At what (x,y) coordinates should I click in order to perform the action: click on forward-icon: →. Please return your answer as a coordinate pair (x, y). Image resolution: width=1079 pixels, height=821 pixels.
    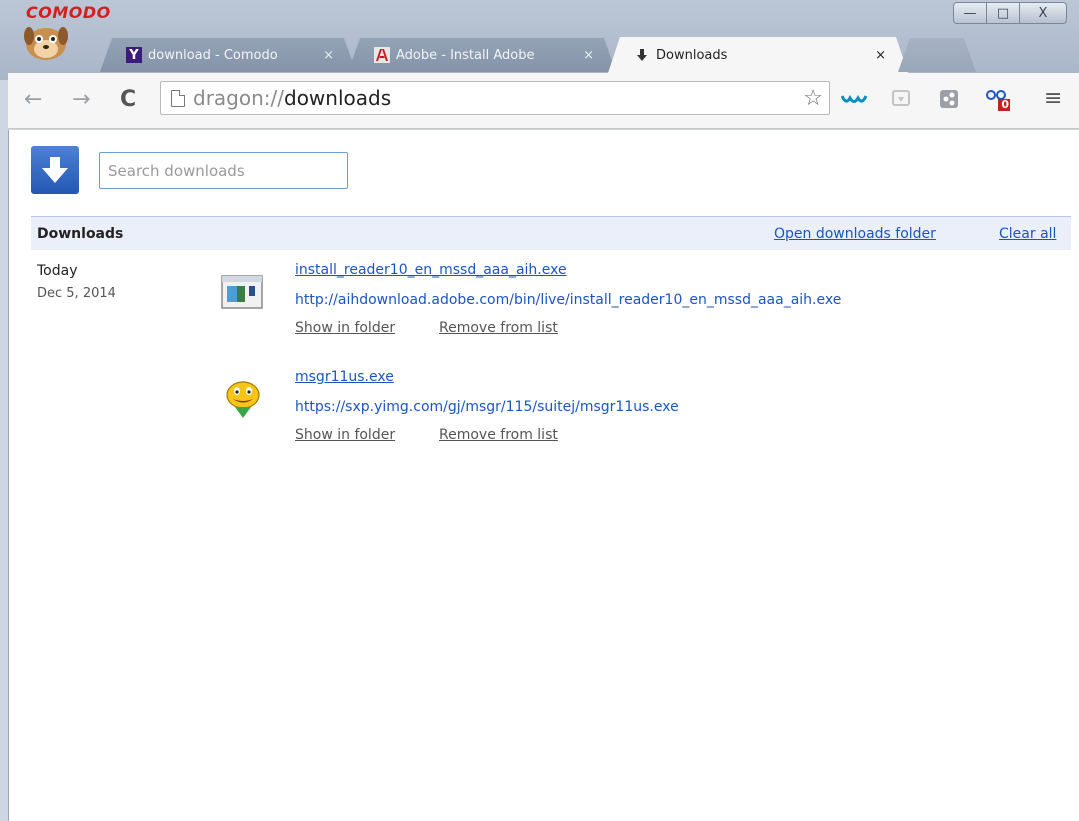
    Looking at the image, I should click on (81, 100).